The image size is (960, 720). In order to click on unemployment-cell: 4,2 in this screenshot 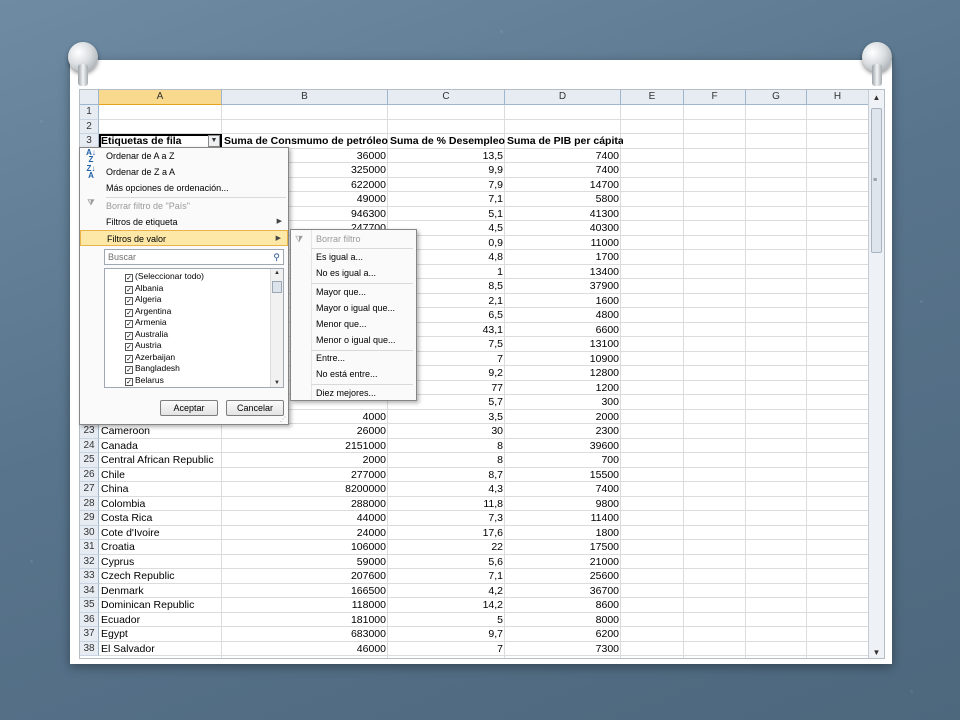, I will do `click(446, 591)`.